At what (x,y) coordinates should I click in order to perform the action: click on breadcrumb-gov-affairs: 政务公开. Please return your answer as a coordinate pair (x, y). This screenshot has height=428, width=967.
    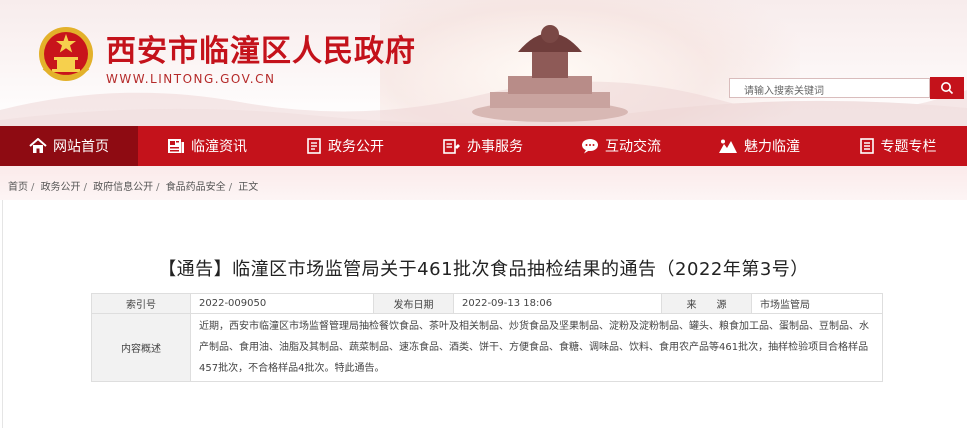
    Looking at the image, I should click on (61, 187).